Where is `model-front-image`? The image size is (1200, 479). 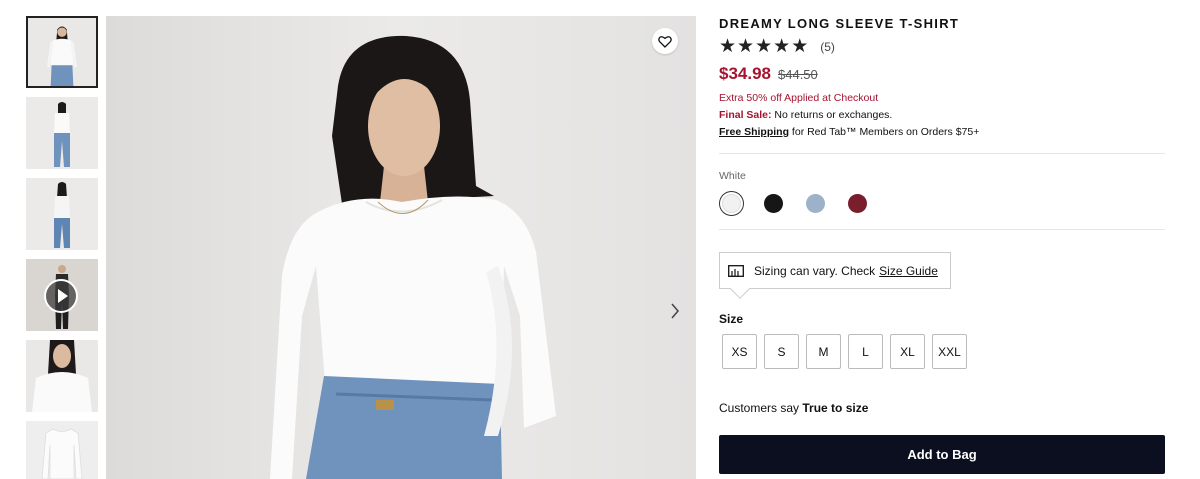 model-front-image is located at coordinates (62, 52).